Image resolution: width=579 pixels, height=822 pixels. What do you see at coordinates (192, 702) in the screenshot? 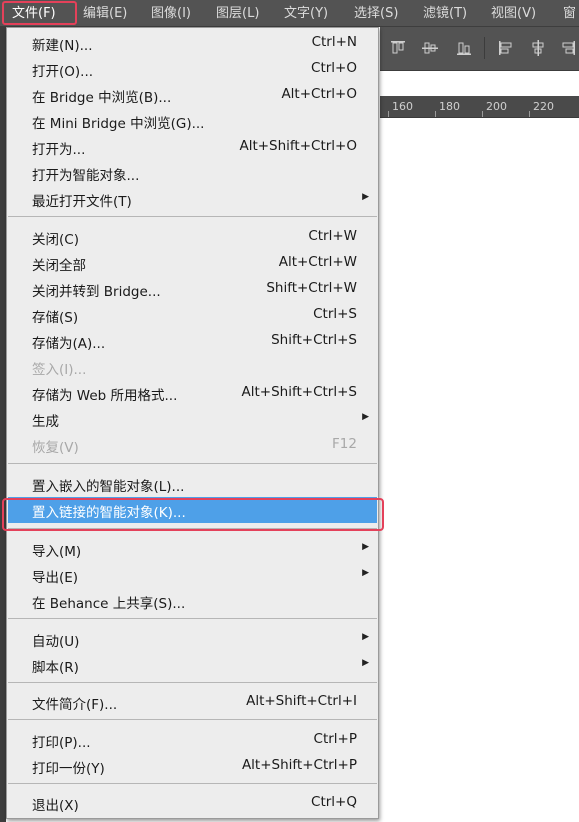
I see `menu-item-file-info: 文件简介(F)... Alt+Shift+Ctrl+I` at bounding box center [192, 702].